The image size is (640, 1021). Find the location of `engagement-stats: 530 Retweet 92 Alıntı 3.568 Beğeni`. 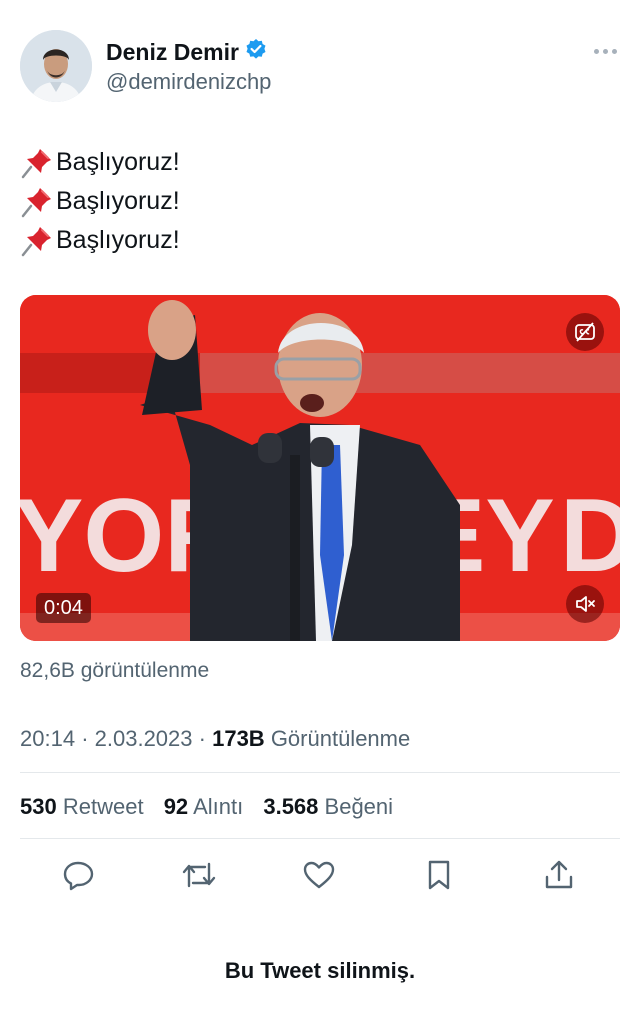

engagement-stats: 530 Retweet 92 Alıntı 3.568 Beğeni is located at coordinates (213, 807).